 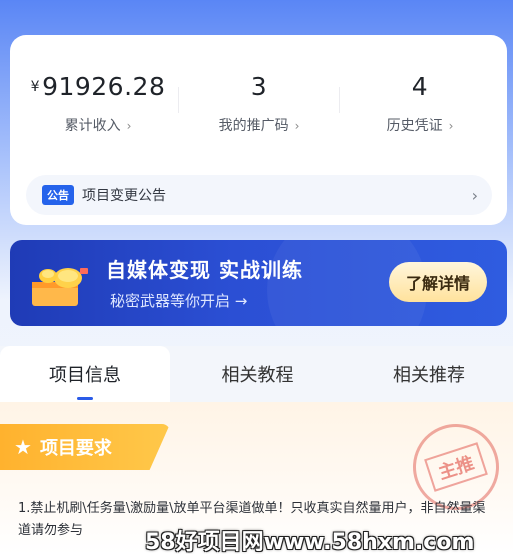 What do you see at coordinates (75, 448) in the screenshot?
I see `section-title: 项目要求` at bounding box center [75, 448].